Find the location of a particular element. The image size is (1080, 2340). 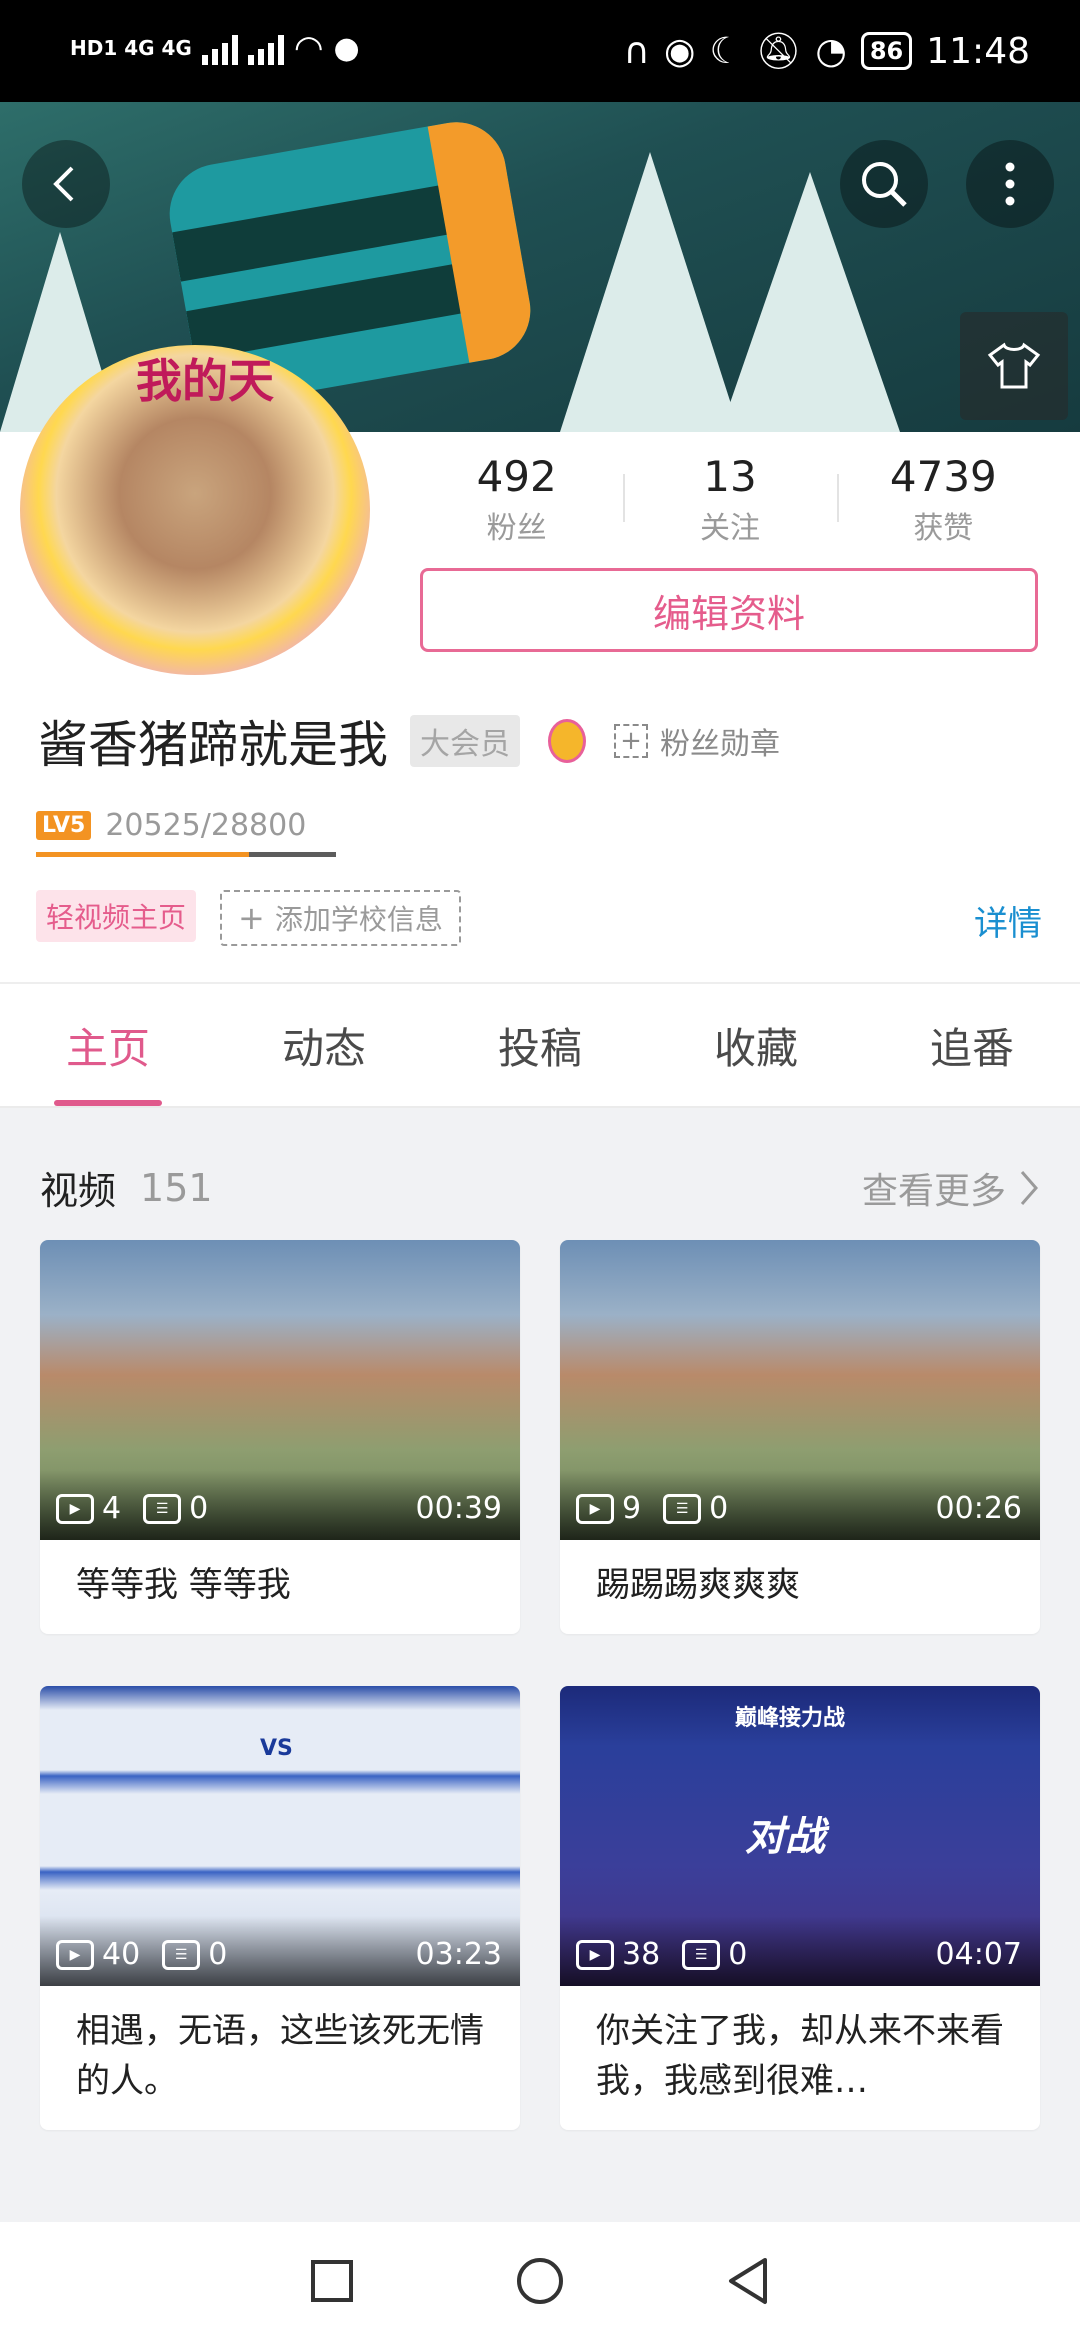

more-vertical-icon is located at coordinates (1010, 184).